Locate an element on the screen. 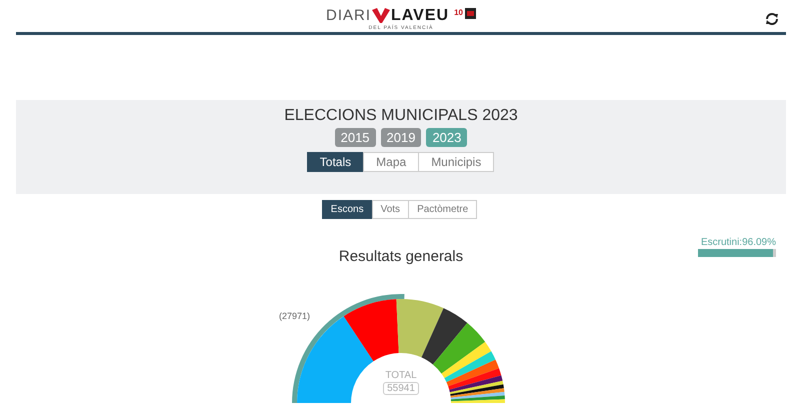 The width and height of the screenshot is (800, 406). logo-text: DIARI is located at coordinates (349, 15).